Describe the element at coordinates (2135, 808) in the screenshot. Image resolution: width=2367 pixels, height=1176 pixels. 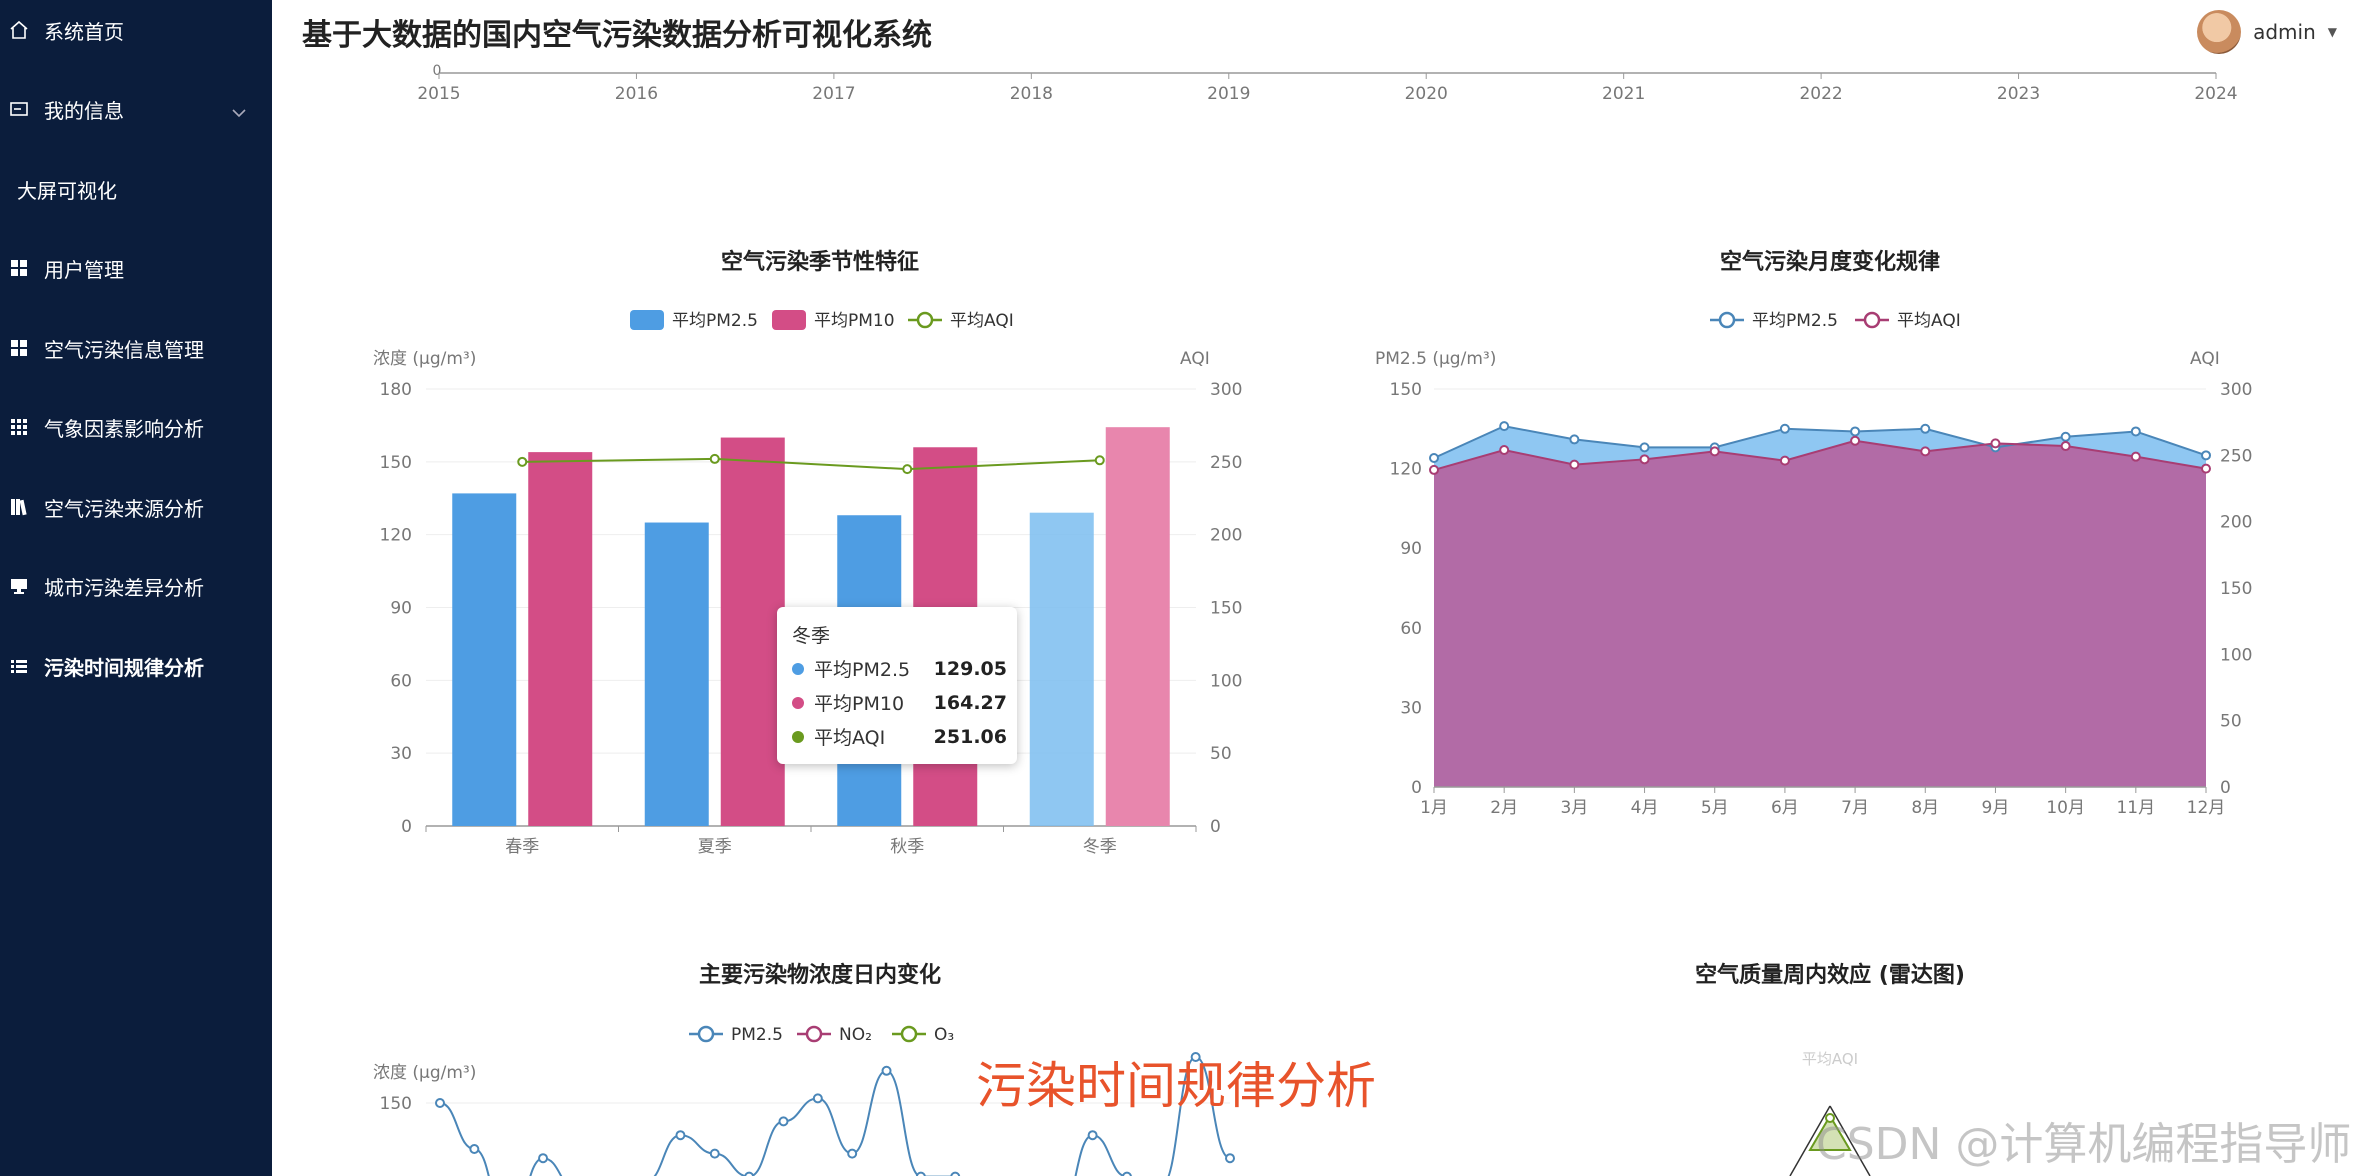
I see `x-tick-label: 11月` at that location.